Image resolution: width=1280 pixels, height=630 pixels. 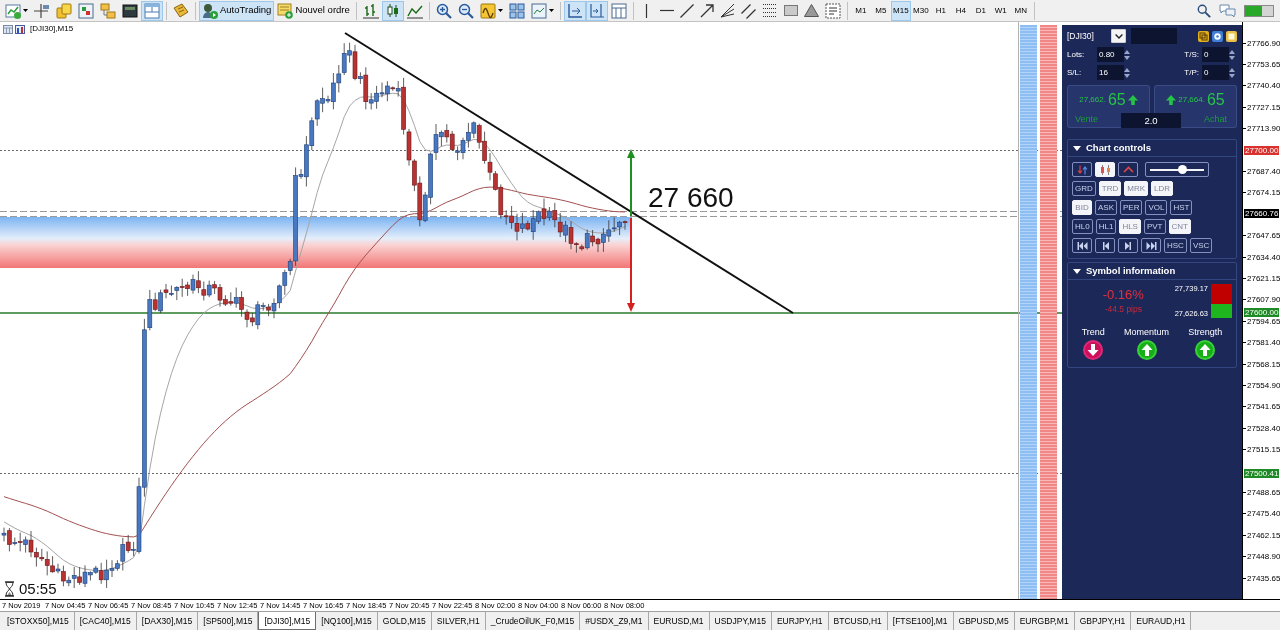 What do you see at coordinates (1106, 226) in the screenshot?
I see `toggle-button: HL1` at bounding box center [1106, 226].